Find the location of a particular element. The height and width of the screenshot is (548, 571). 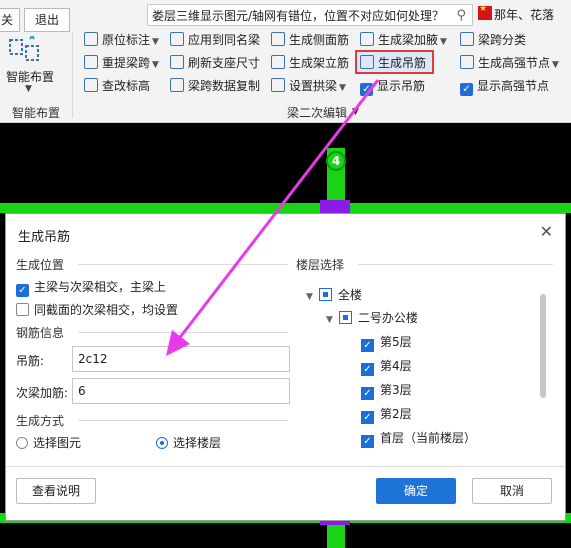

axis-badge: 4 is located at coordinates (336, 161).